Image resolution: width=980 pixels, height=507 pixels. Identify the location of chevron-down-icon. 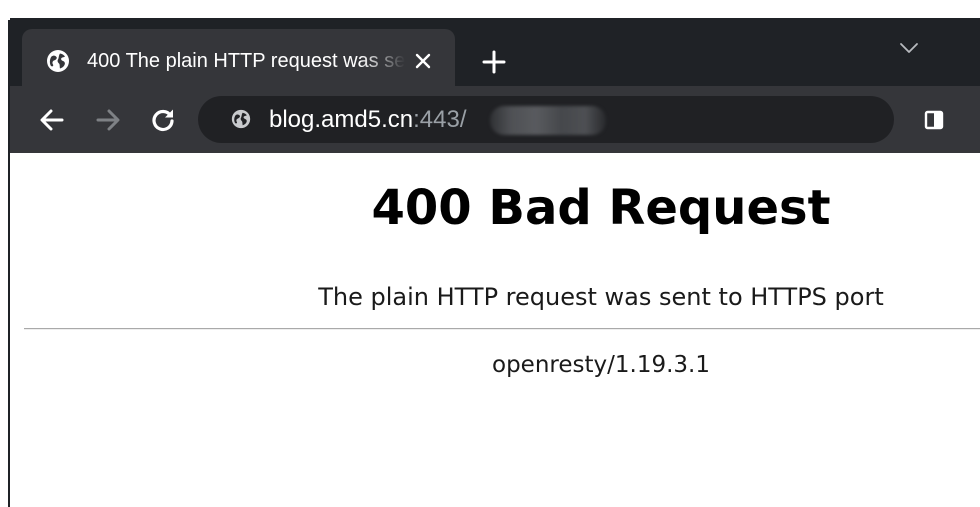
(909, 48).